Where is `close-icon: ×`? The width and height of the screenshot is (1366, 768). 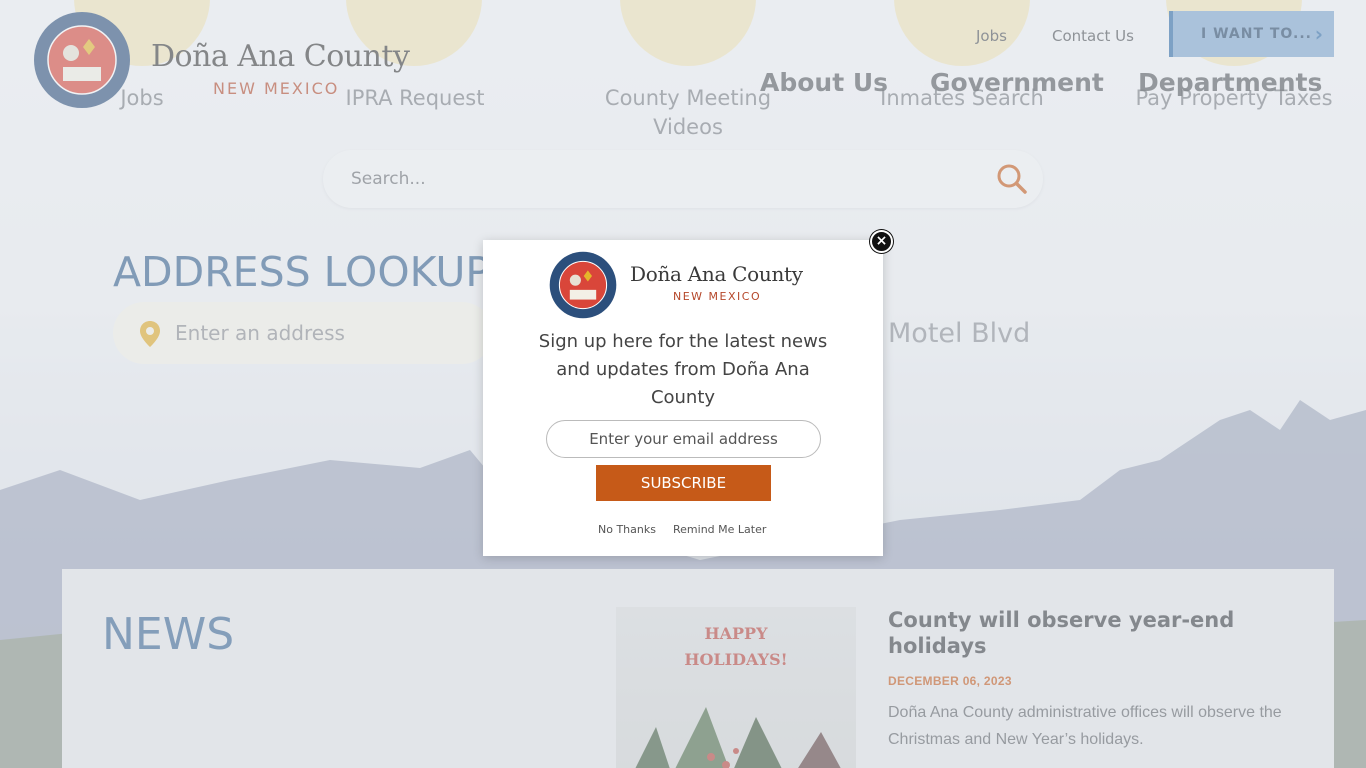 close-icon: × is located at coordinates (881, 241).